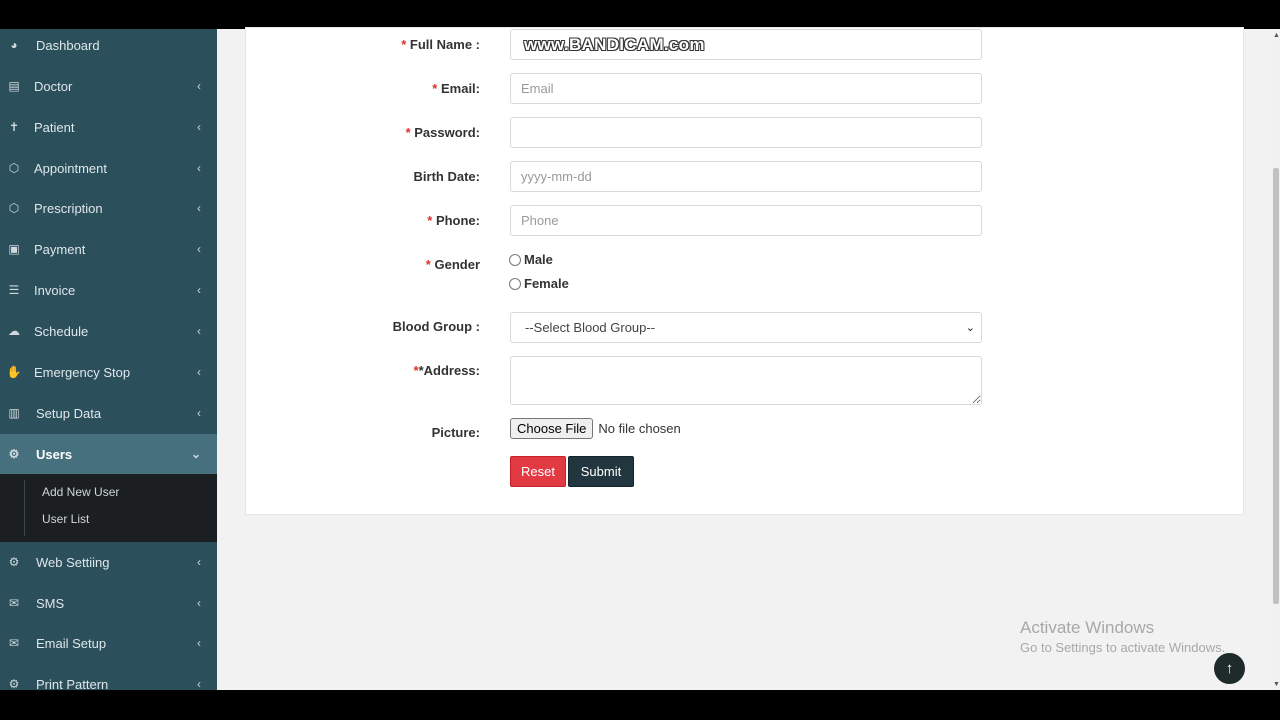 This screenshot has width=1280, height=720. I want to click on payment-icon: ▣, so click(14, 249).